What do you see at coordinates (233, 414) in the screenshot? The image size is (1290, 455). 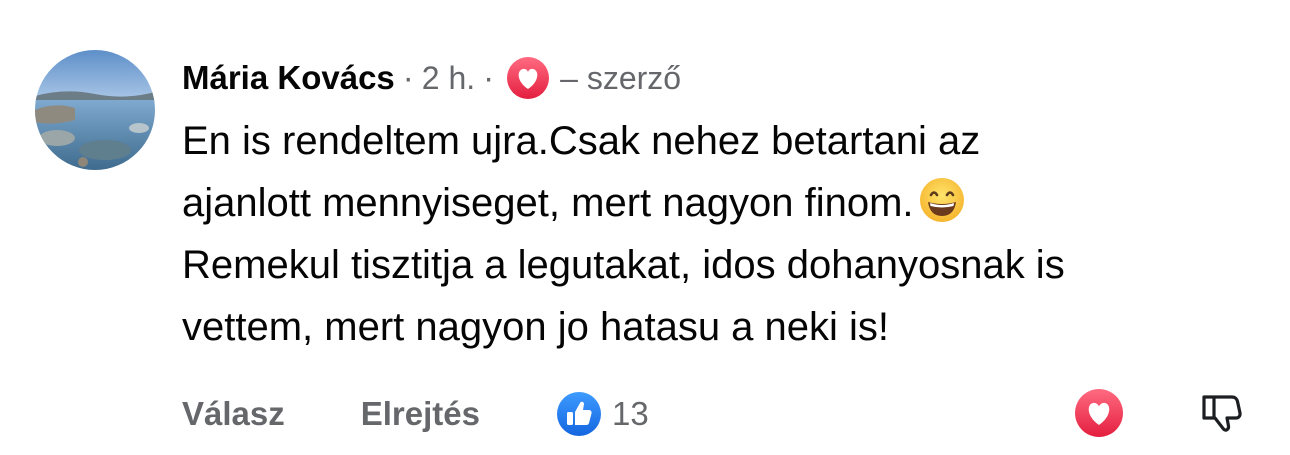 I see `reply-button: Válasz` at bounding box center [233, 414].